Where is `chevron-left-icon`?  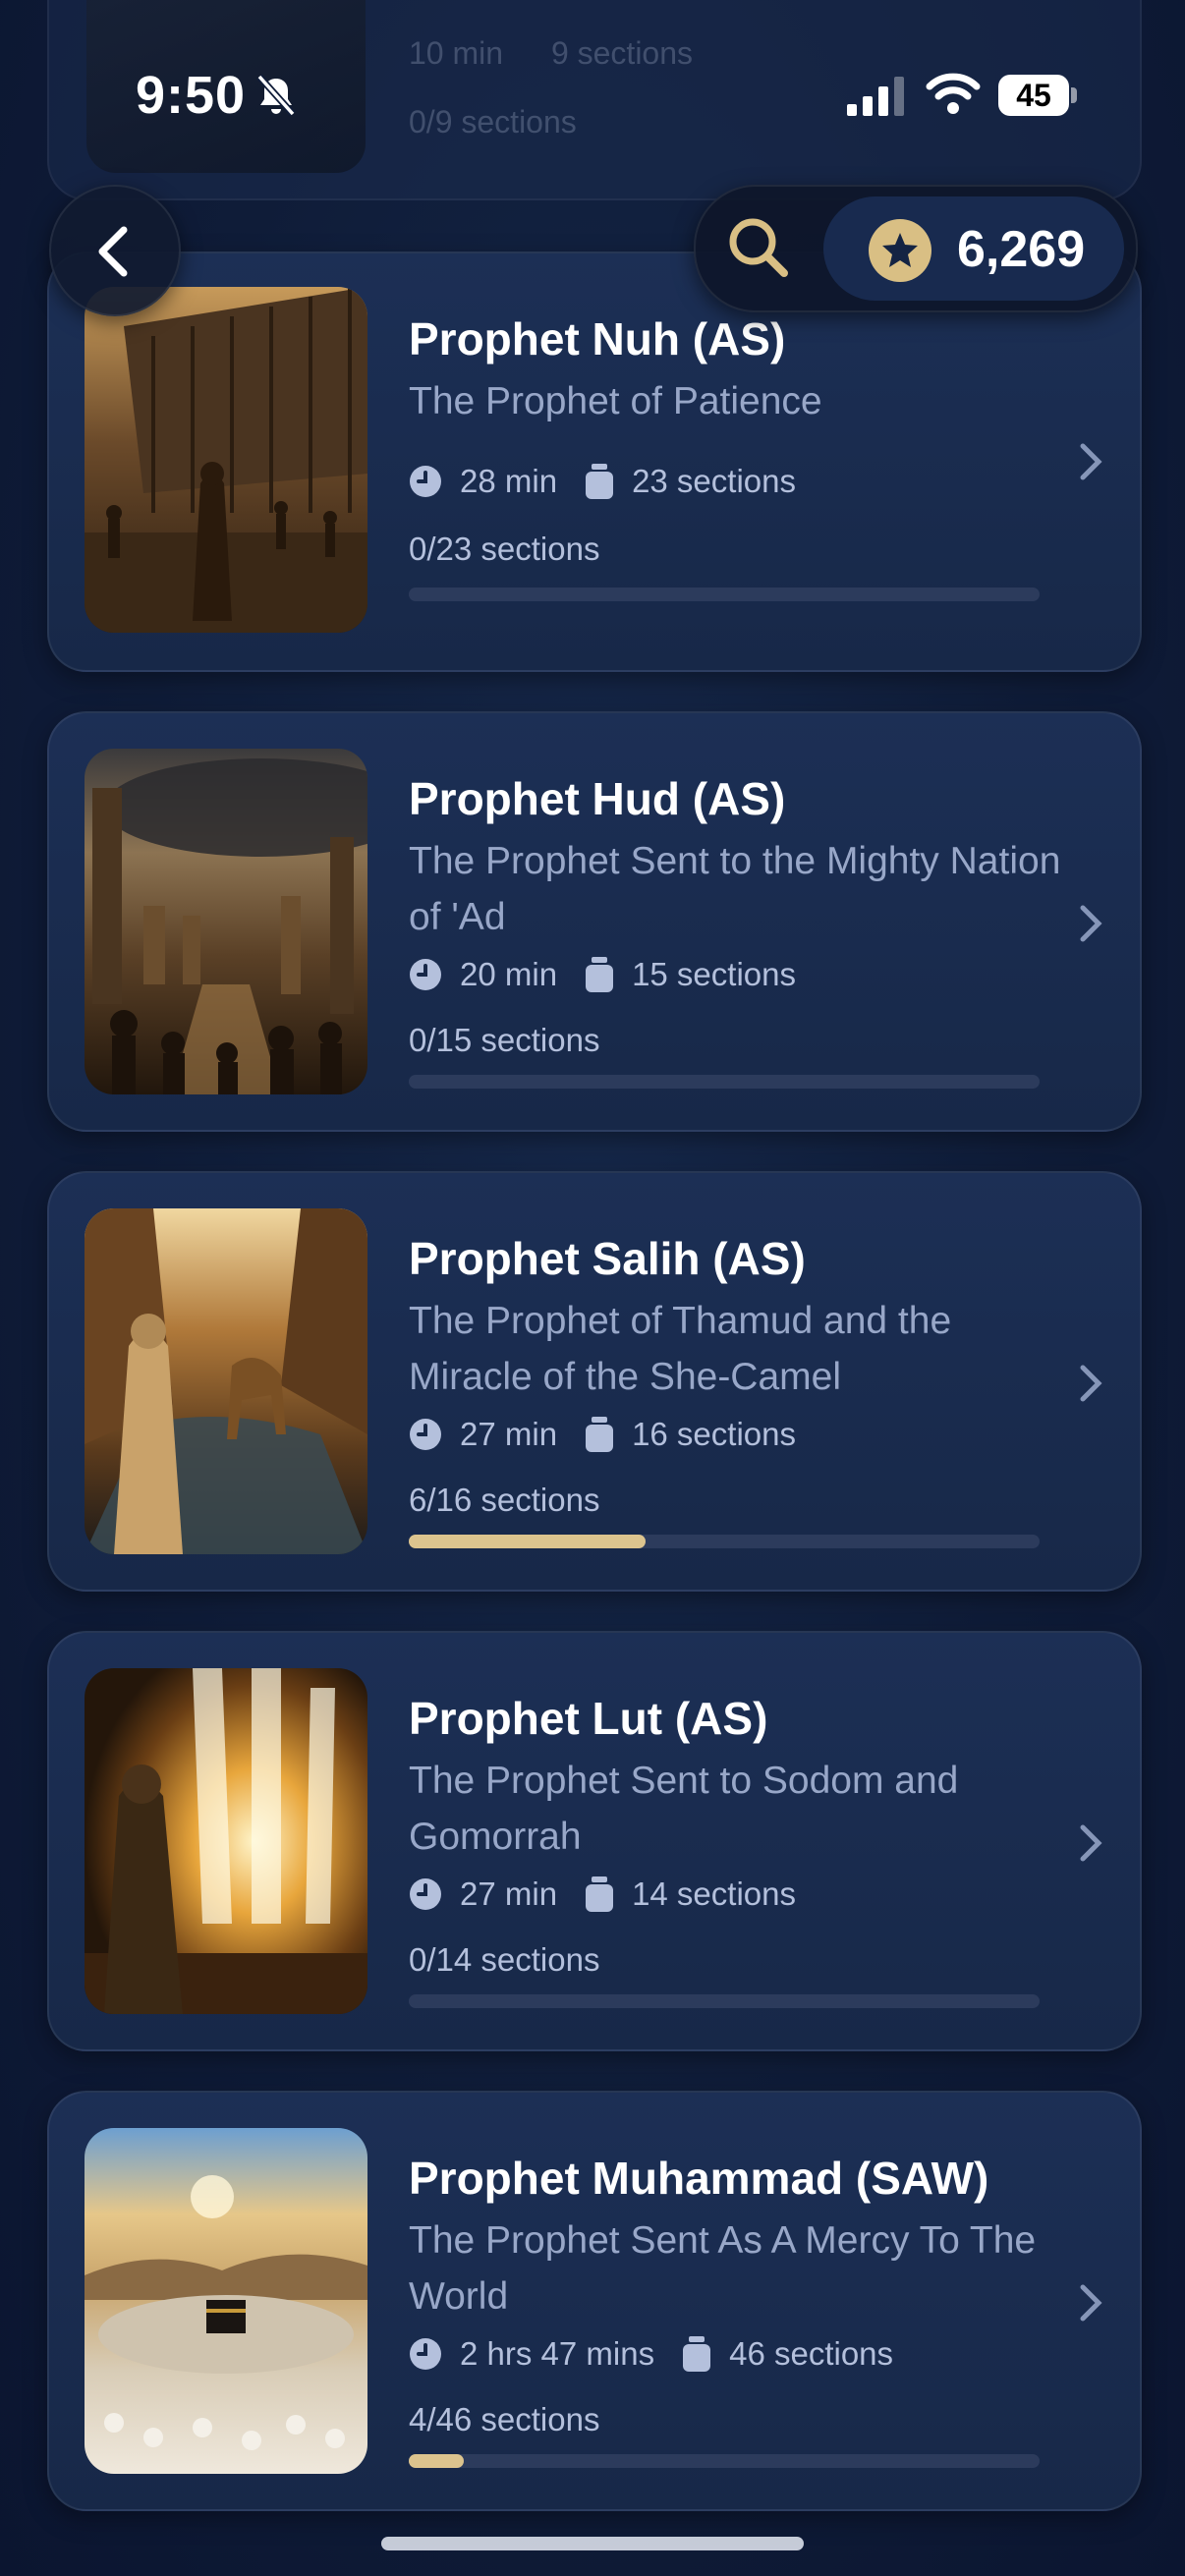 chevron-left-icon is located at coordinates (113, 251).